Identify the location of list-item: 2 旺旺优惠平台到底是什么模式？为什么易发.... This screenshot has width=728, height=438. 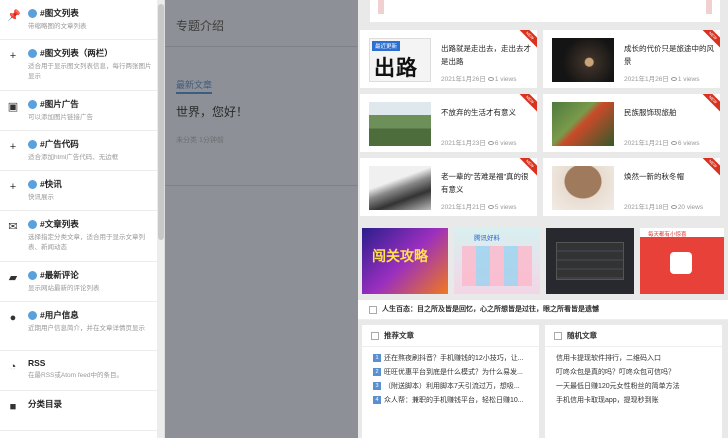
(456, 373).